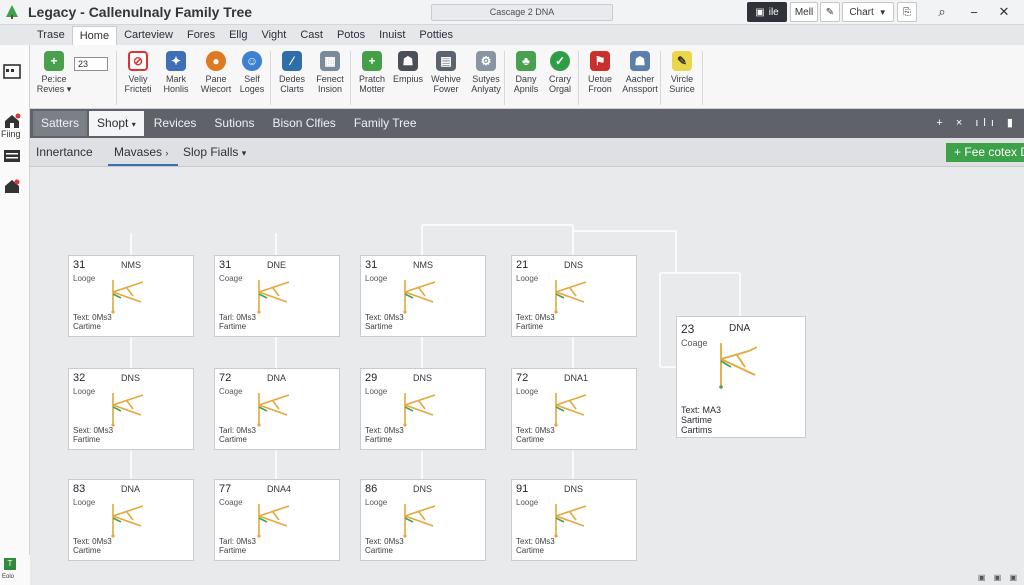 The height and width of the screenshot is (585, 1024). I want to click on dedes-button: ⁄ Dedes Clarts, so click(292, 78).